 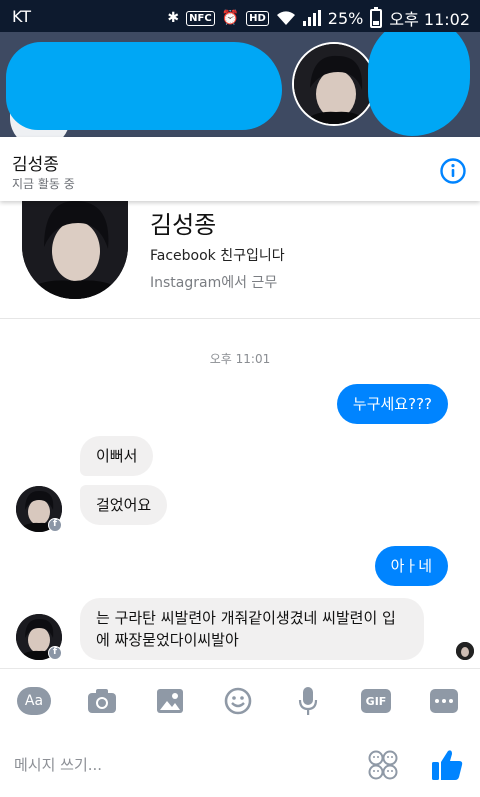 What do you see at coordinates (345, 18) in the screenshot?
I see `battery-percent: 25%` at bounding box center [345, 18].